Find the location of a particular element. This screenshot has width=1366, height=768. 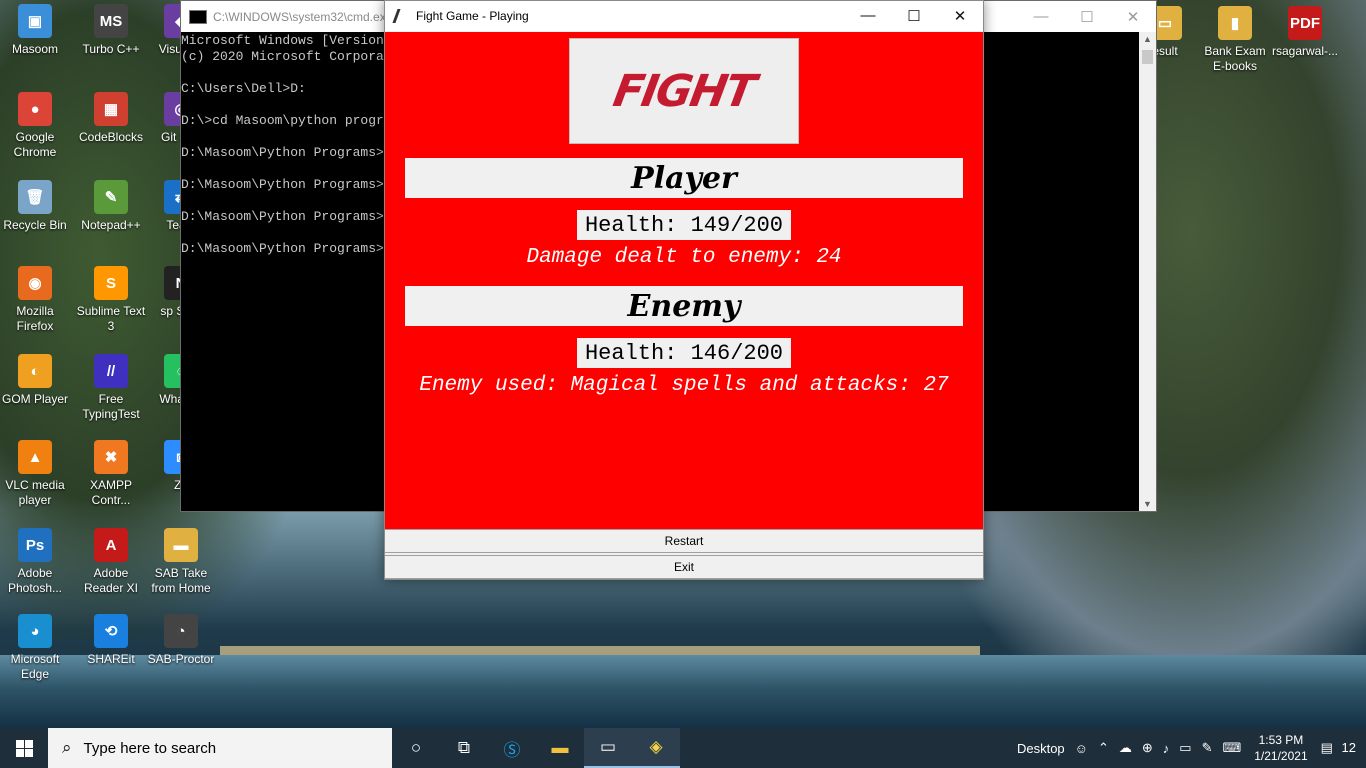

cmd-window-controls: — ☐ ✕ is located at coordinates (1087, 17).